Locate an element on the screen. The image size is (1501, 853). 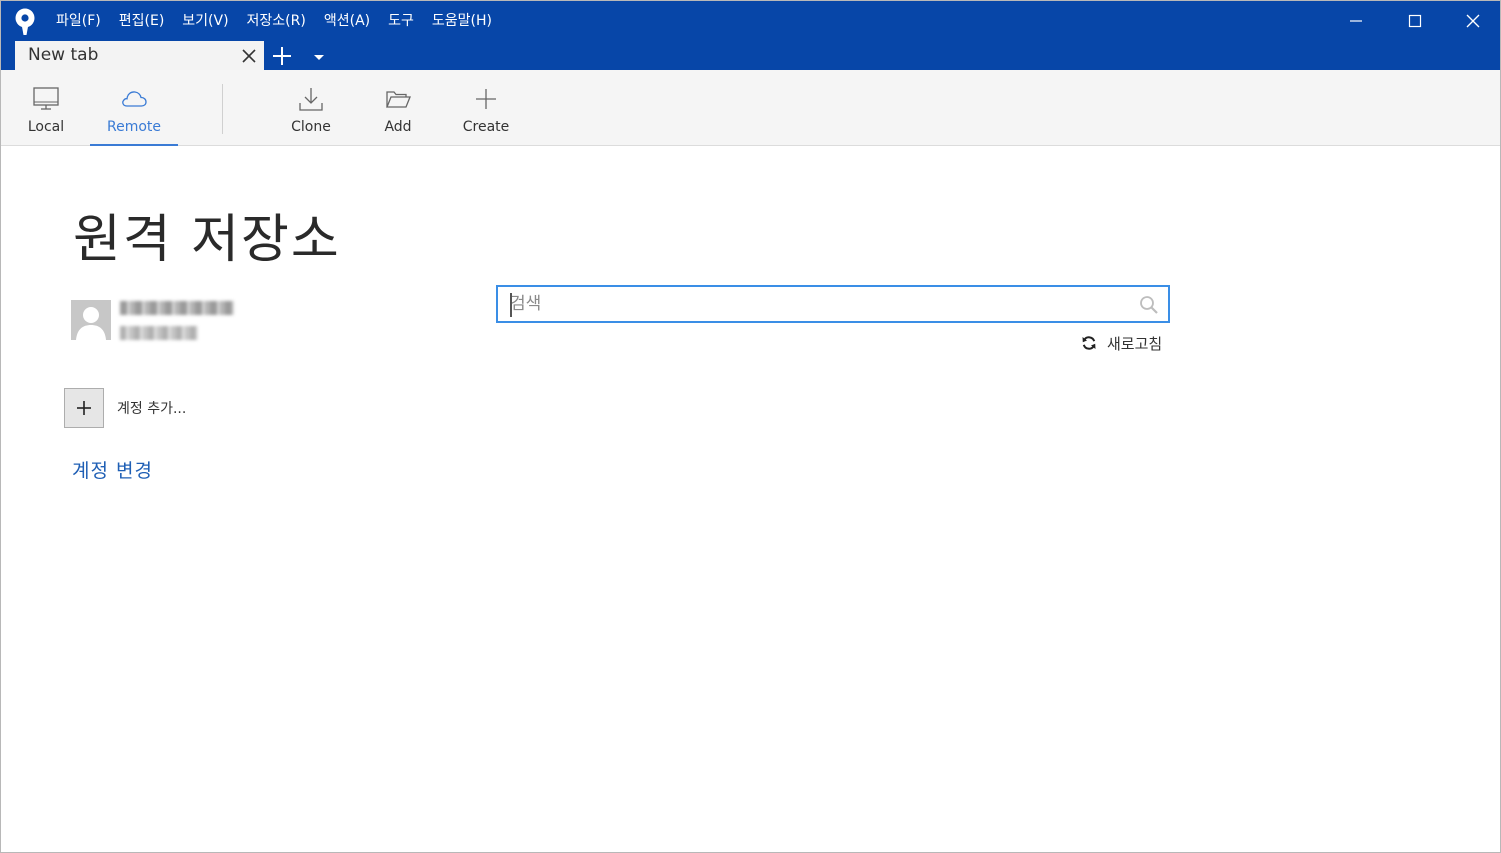
menu-view: 보기(V) is located at coordinates (205, 21).